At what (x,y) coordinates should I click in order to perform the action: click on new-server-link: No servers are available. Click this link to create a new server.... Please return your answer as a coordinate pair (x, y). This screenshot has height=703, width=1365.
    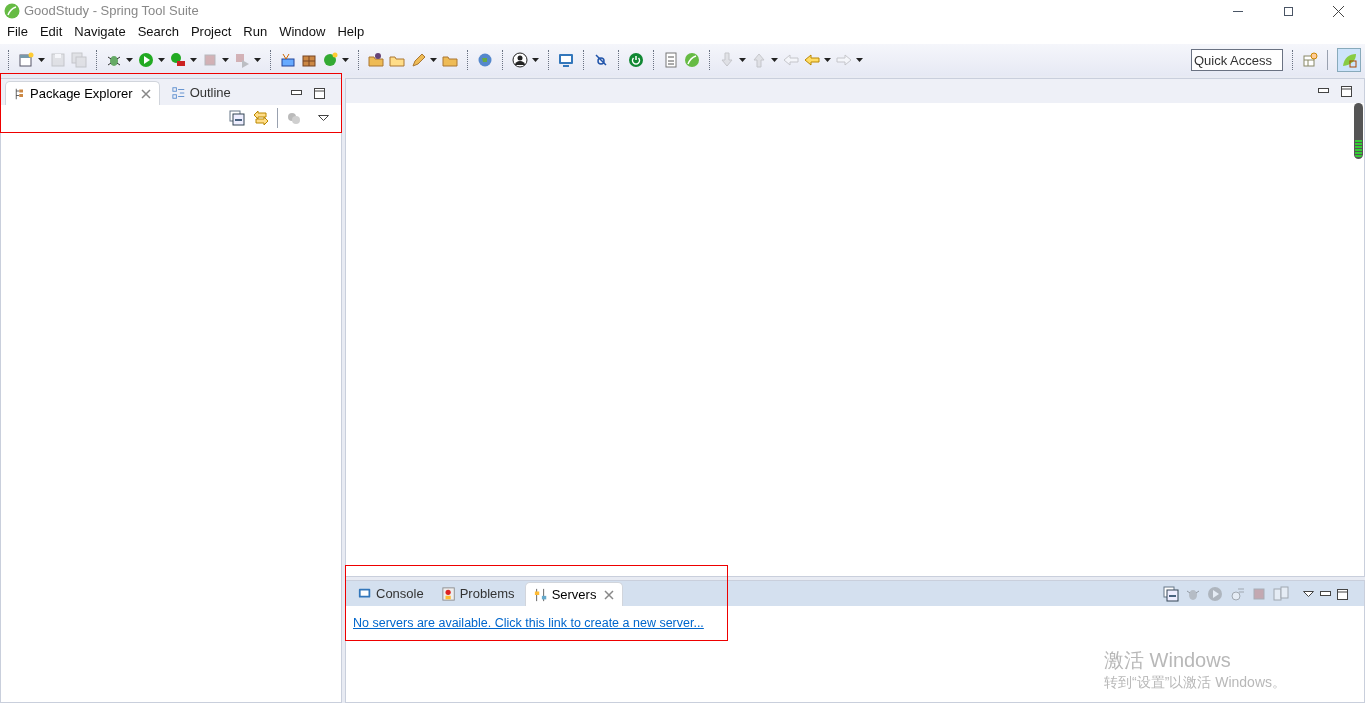
    Looking at the image, I should click on (528, 623).